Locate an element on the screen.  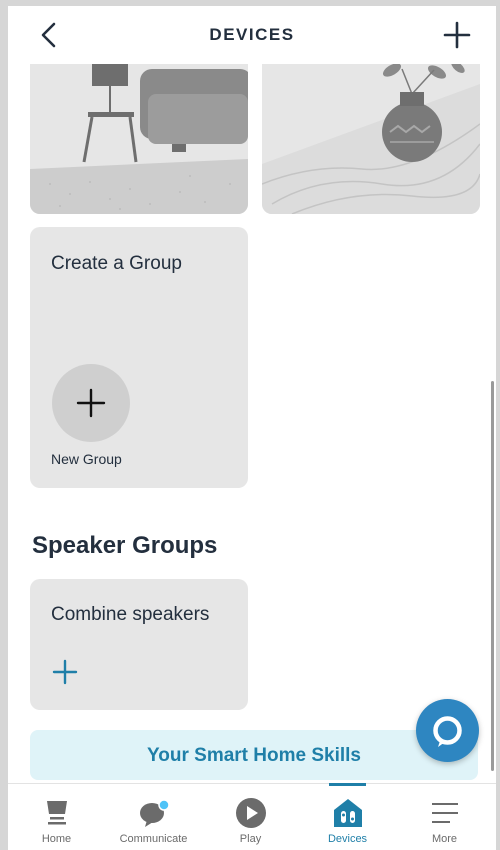
vase-illustration is located at coordinates (371, 139).